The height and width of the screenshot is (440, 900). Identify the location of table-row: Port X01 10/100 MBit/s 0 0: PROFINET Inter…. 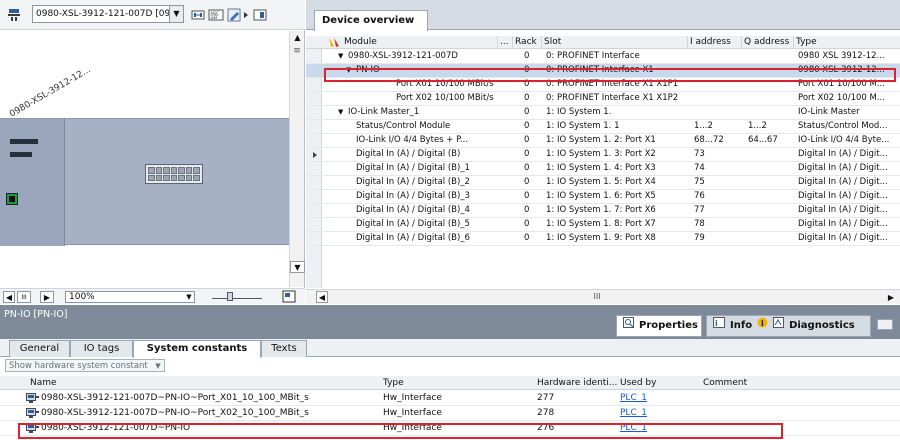
(603, 85).